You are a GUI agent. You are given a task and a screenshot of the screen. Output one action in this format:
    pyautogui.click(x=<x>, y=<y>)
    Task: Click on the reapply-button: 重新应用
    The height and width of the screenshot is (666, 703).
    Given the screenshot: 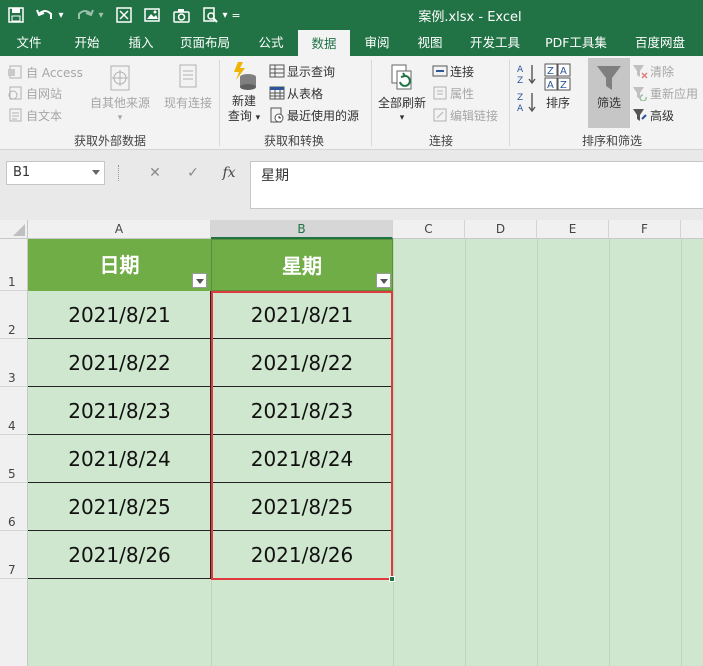 What is the action you would take?
    pyautogui.click(x=665, y=93)
    